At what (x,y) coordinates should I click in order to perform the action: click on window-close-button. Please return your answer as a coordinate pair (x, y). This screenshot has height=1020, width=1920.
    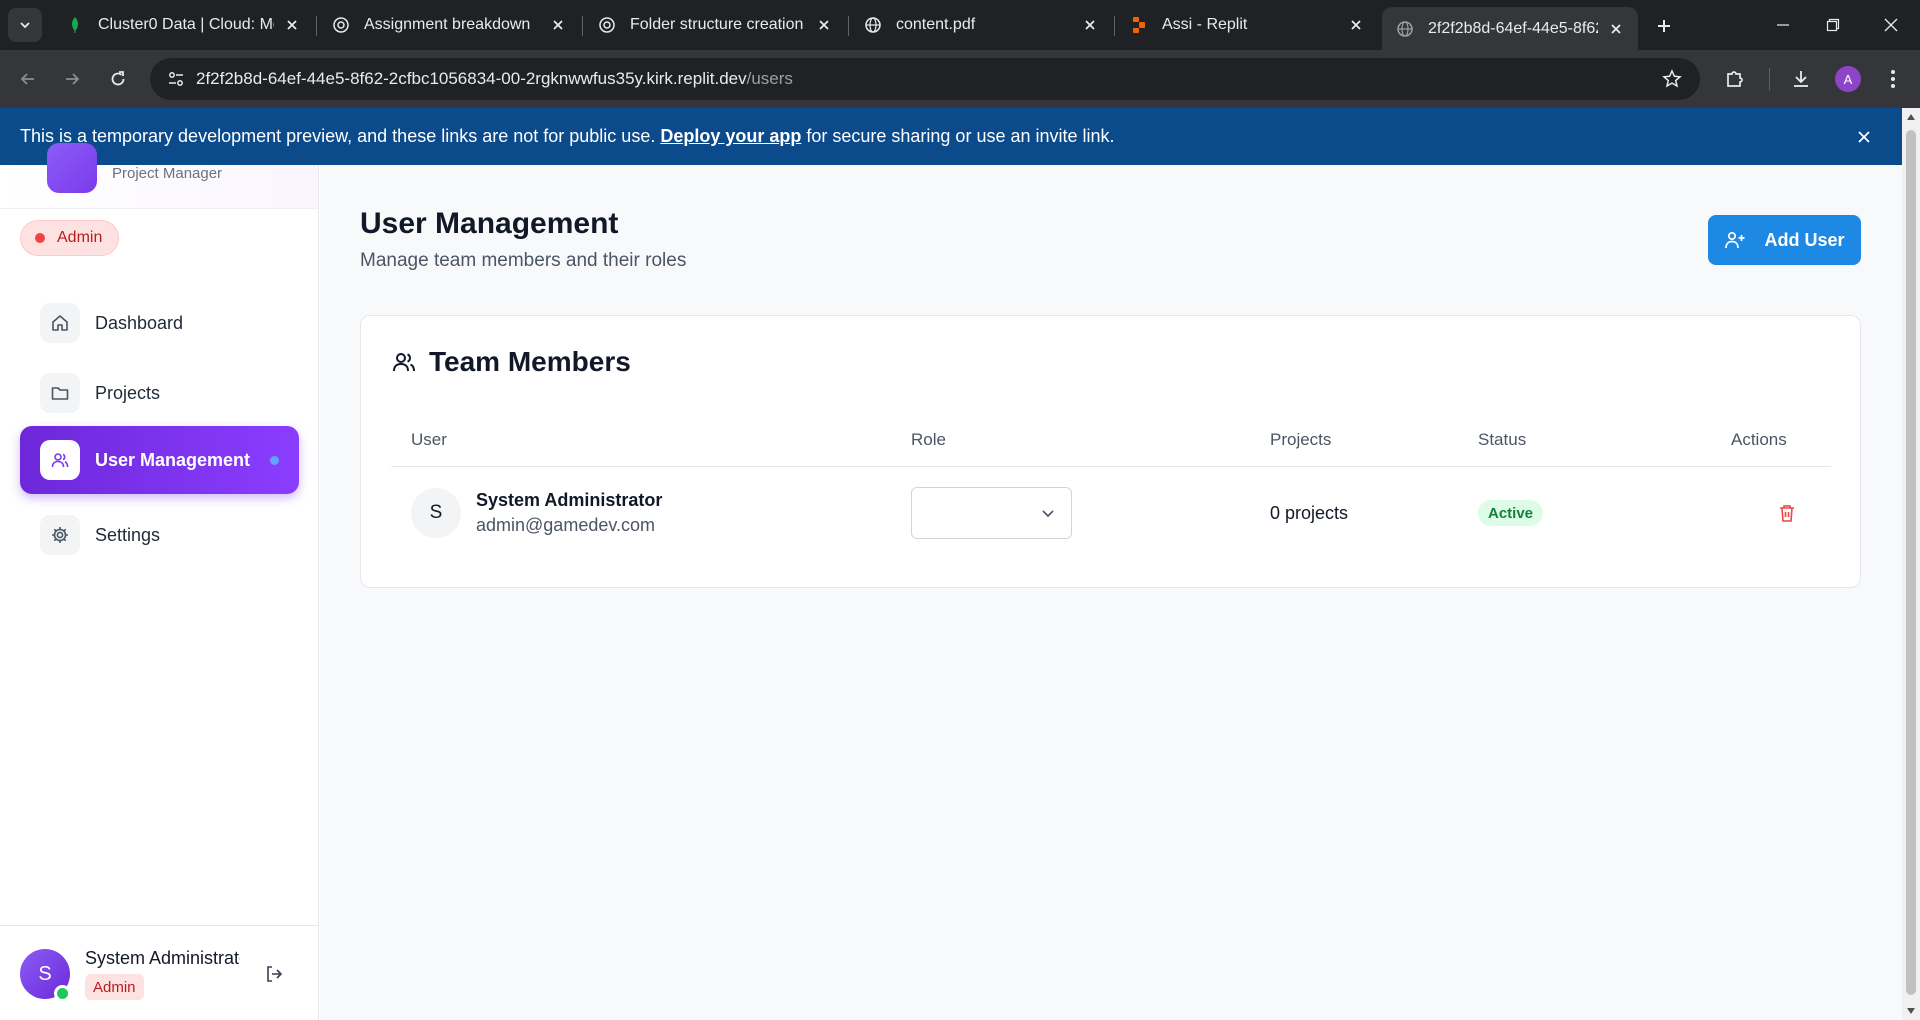
    Looking at the image, I should click on (1891, 25).